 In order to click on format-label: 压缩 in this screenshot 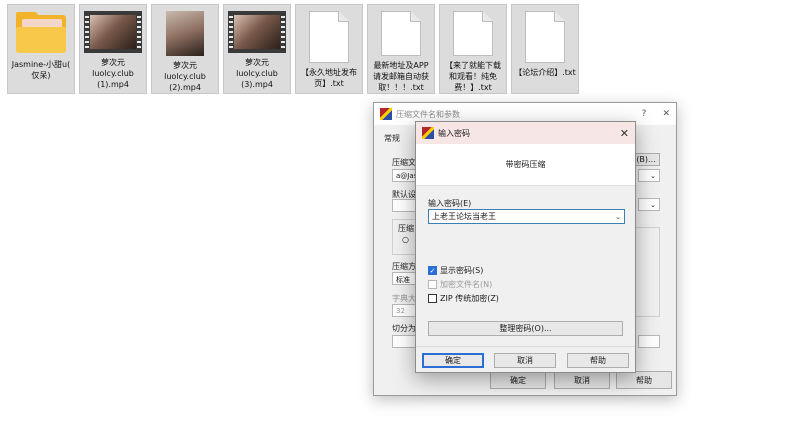, I will do `click(406, 228)`.